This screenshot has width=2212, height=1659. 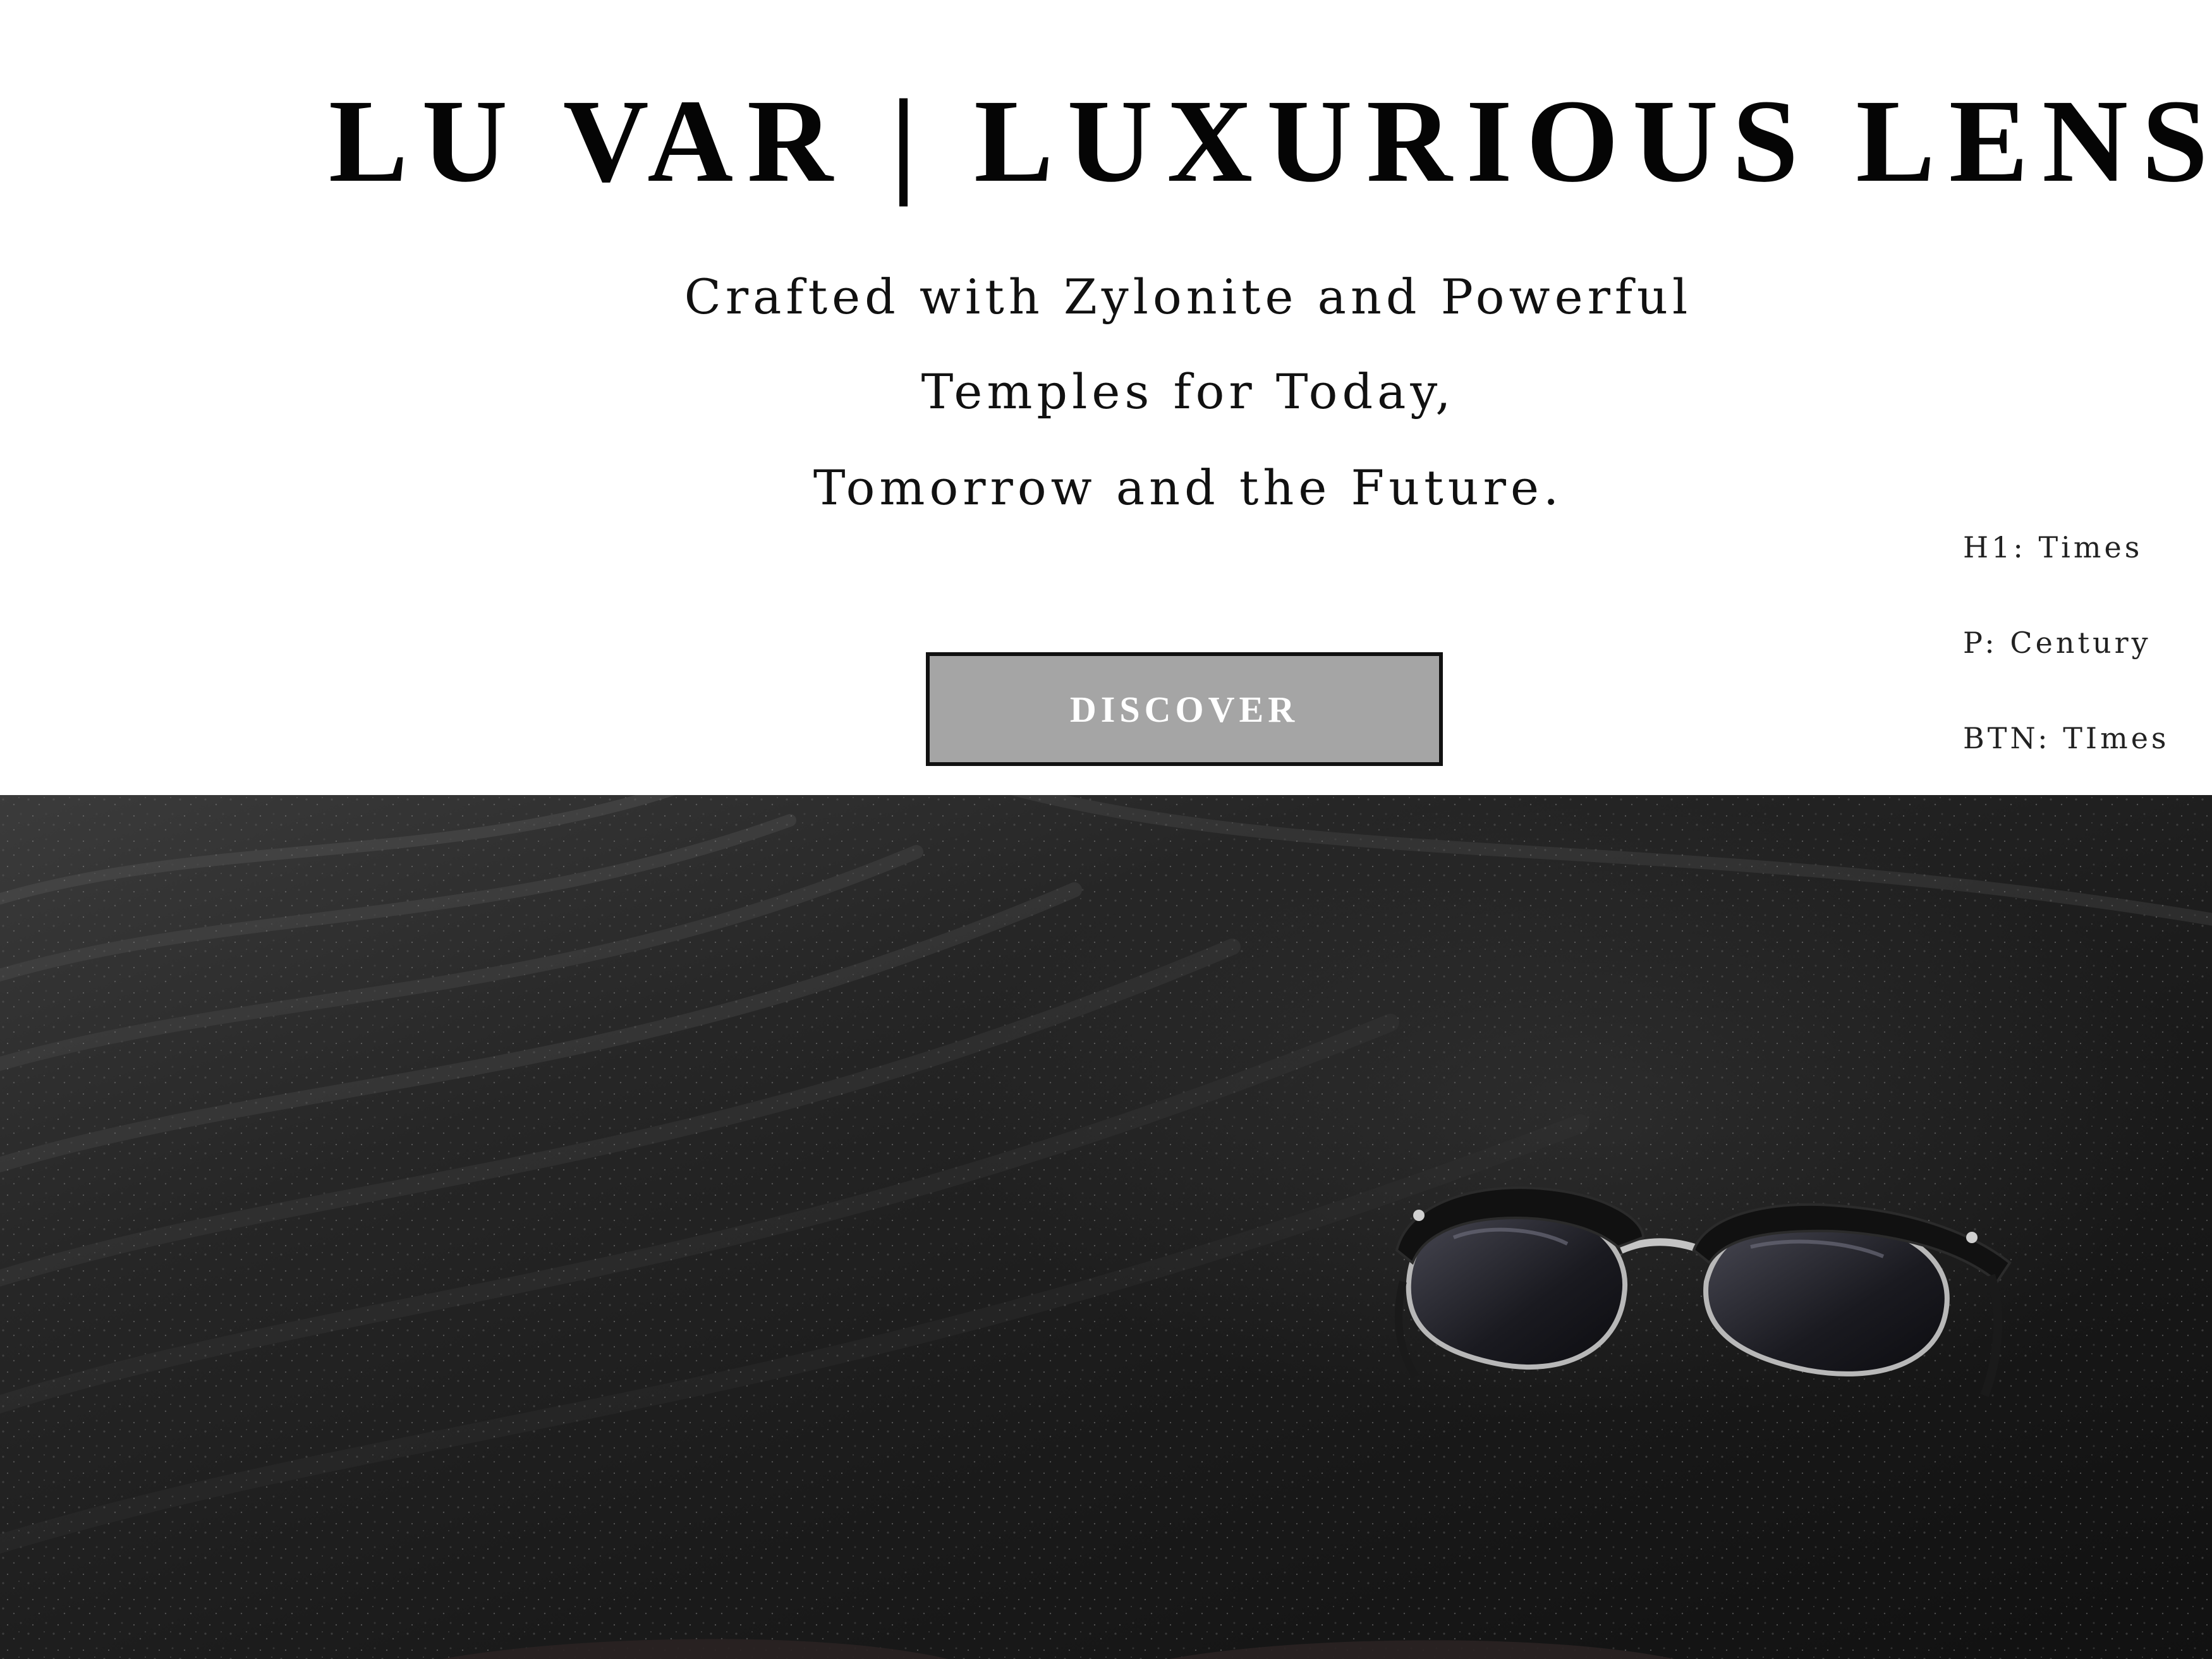 I want to click on tagline-line-1: Crafted with Zylonite and Powerful, so click(x=1188, y=297).